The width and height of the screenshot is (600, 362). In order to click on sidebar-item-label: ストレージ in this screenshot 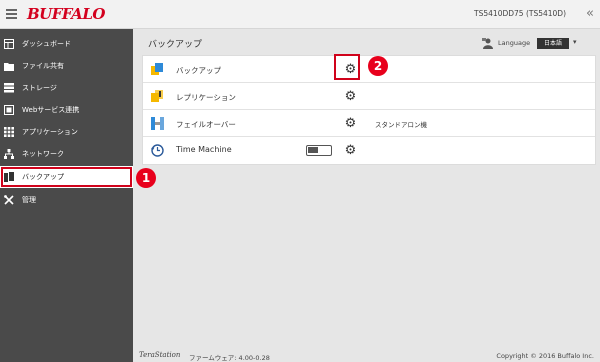, I will do `click(39, 88)`.